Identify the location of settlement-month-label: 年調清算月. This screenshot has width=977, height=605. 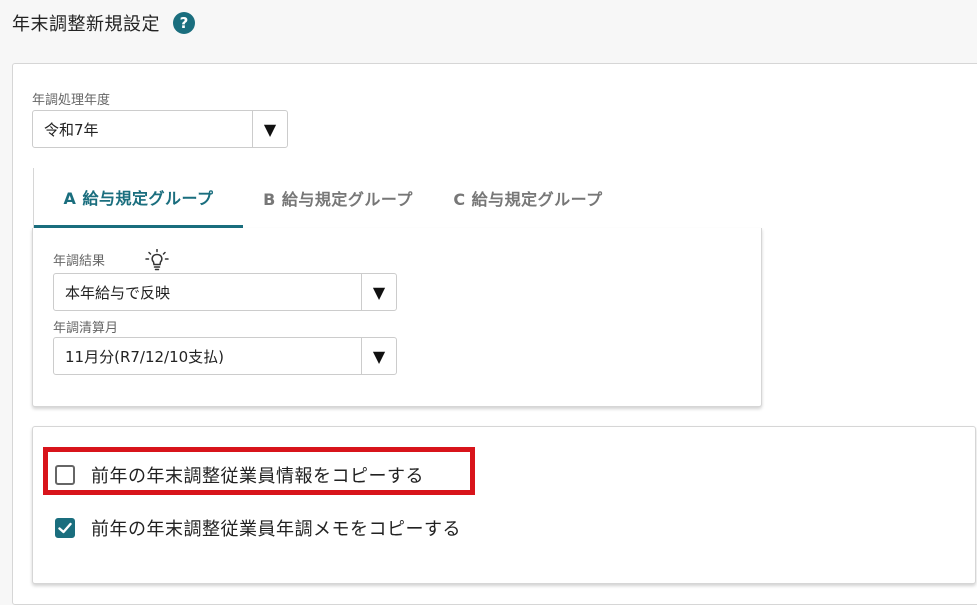
(86, 328).